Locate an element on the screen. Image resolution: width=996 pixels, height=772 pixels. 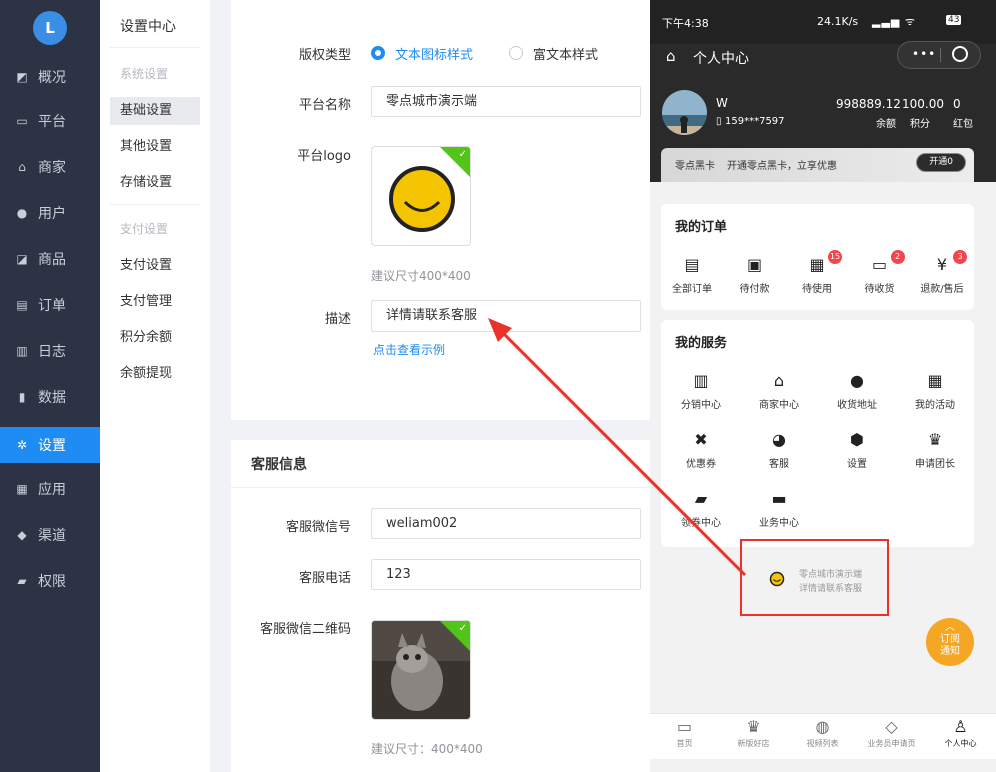
all-orders-icon: ▤ is located at coordinates (692, 264).